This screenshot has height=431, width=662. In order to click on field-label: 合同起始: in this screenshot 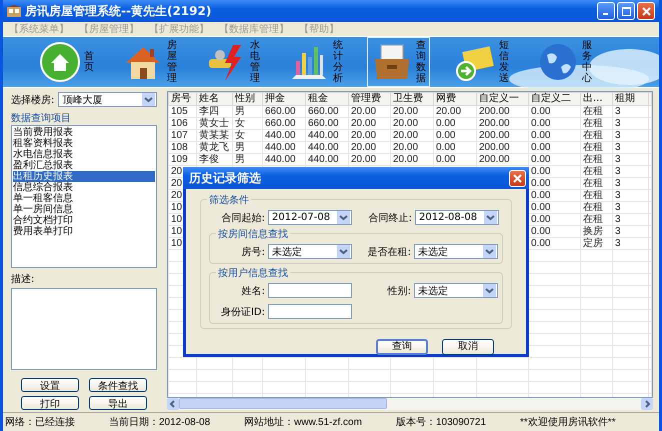, I will do `click(243, 218)`.